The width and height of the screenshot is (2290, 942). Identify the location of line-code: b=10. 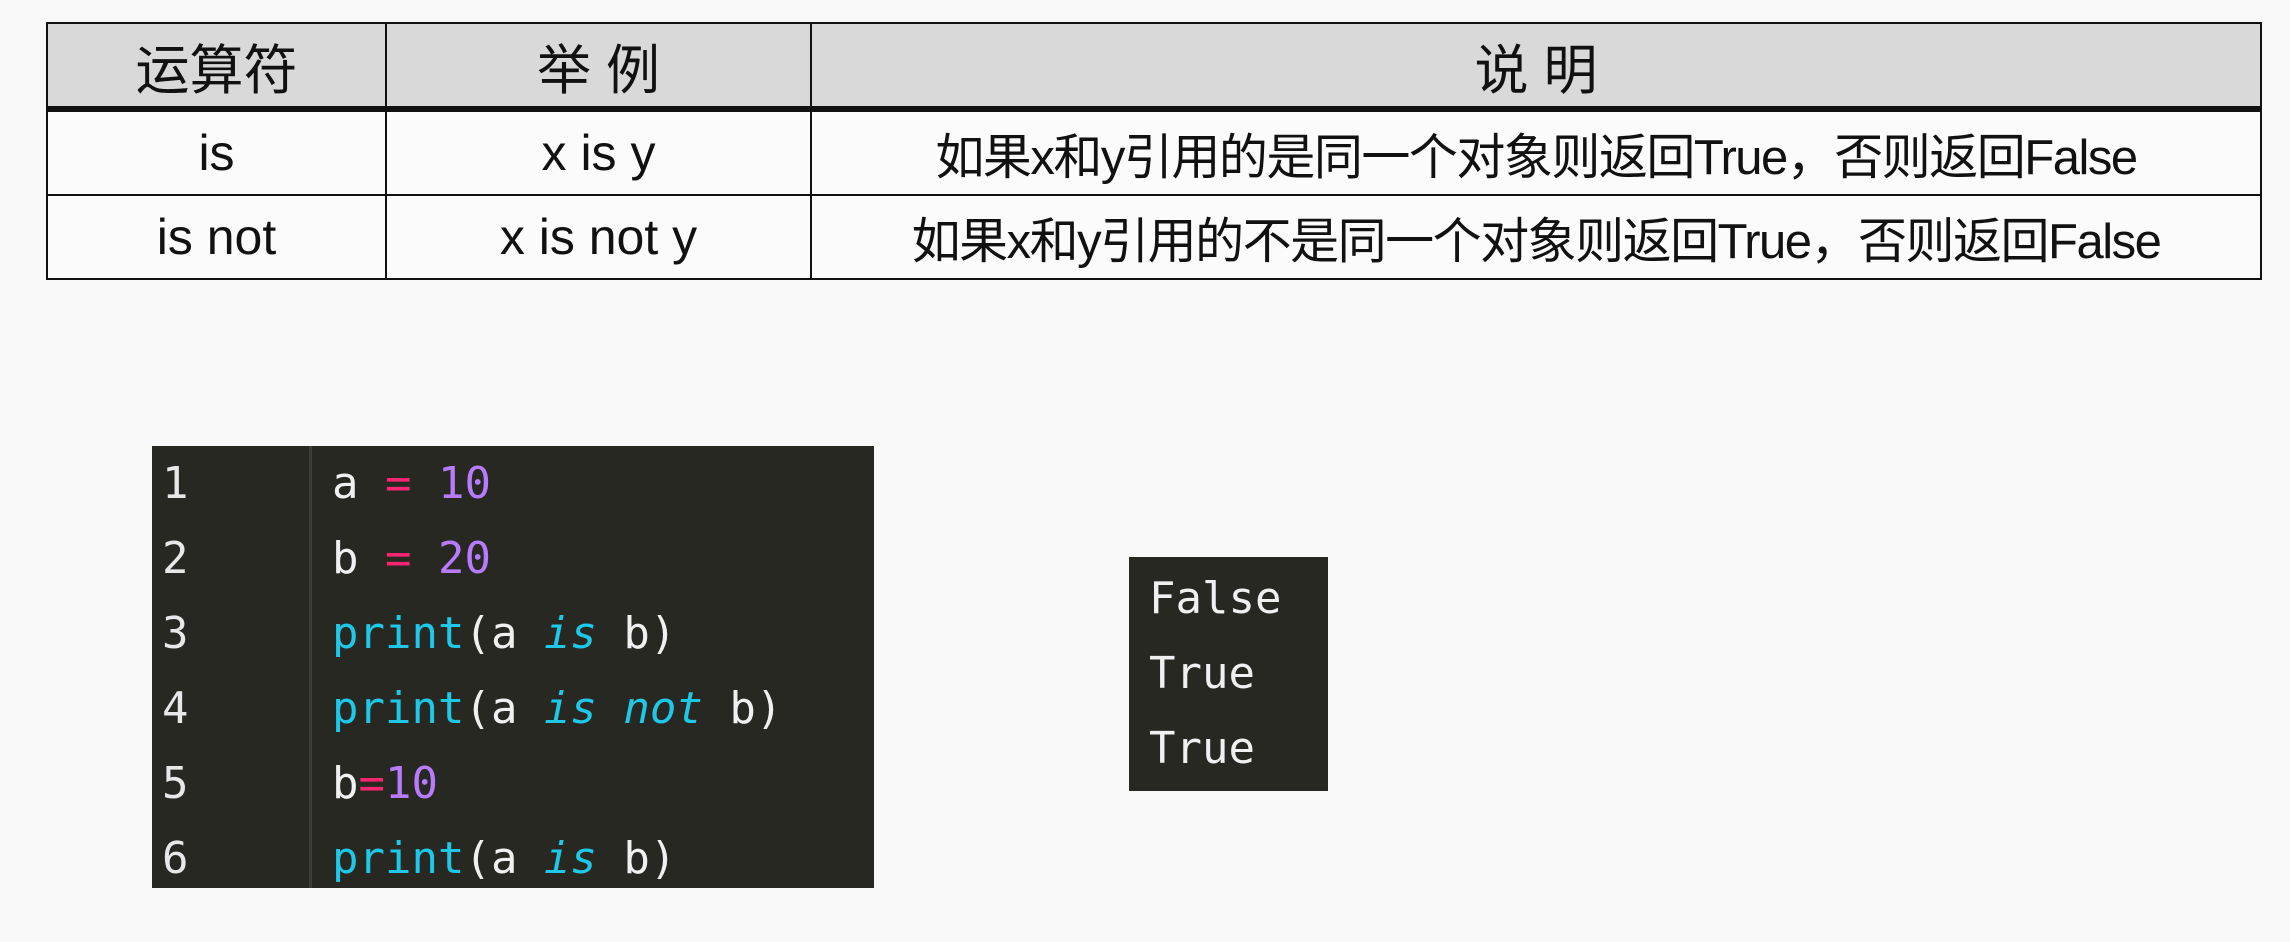
(385, 783).